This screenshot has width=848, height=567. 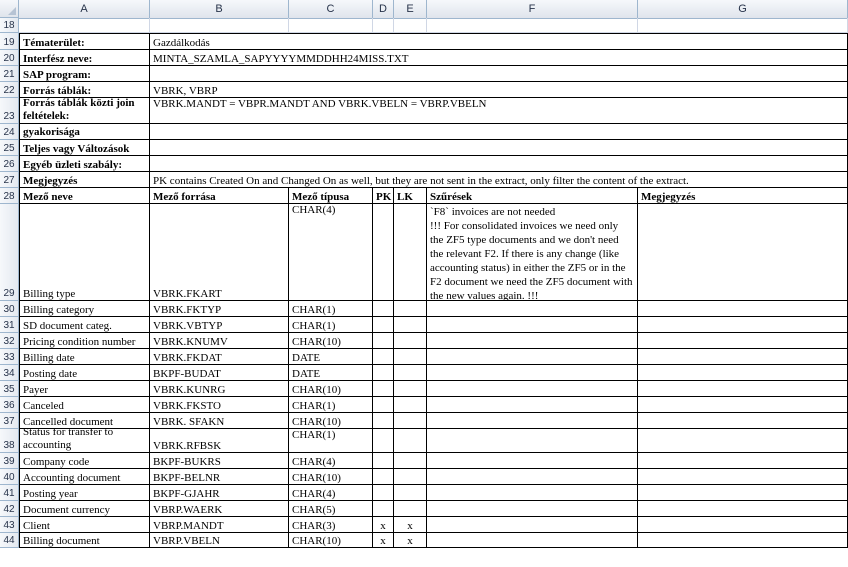 What do you see at coordinates (84, 309) in the screenshot?
I see `cell-a30: Billing category` at bounding box center [84, 309].